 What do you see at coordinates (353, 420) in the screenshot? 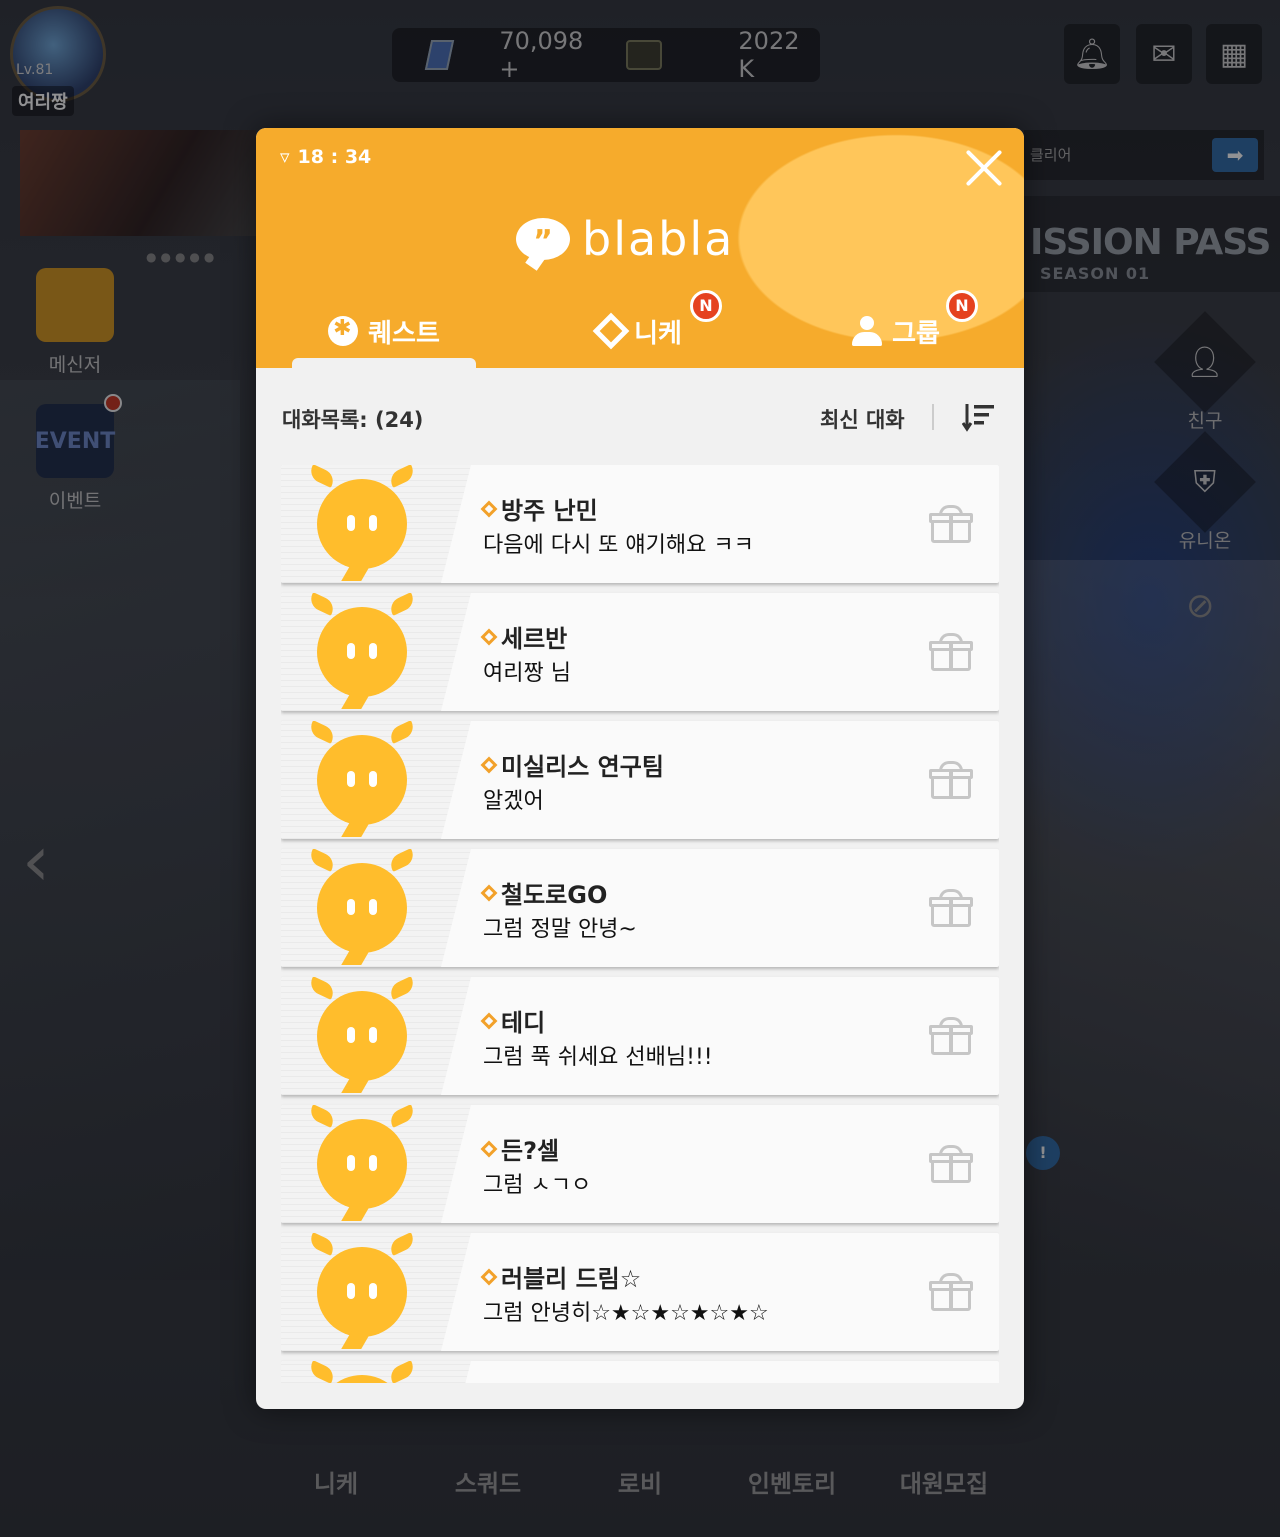
I see `conversation-count: 대화목록: (24)` at bounding box center [353, 420].